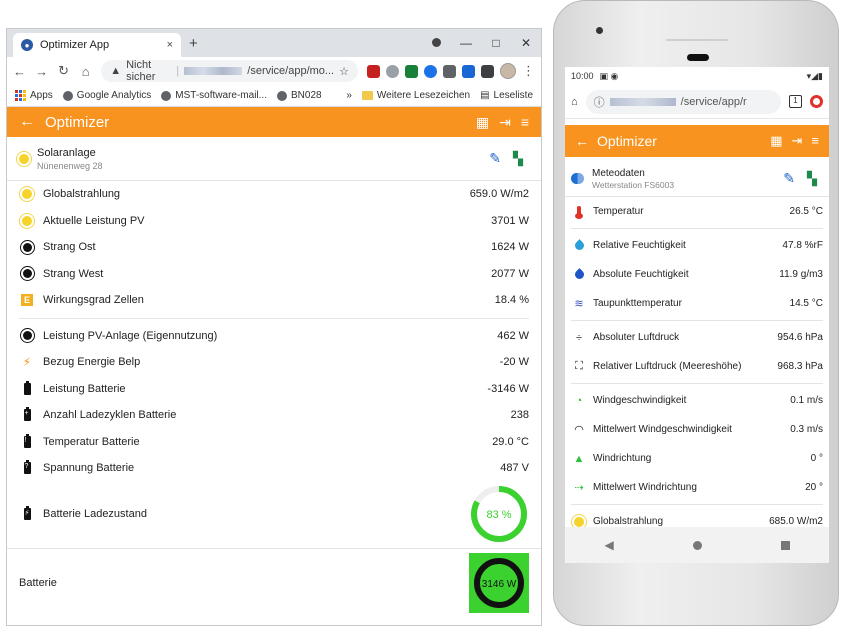 The height and width of the screenshot is (626, 842). Describe the element at coordinates (526, 43) in the screenshot. I see `close-window-button: ✕` at that location.